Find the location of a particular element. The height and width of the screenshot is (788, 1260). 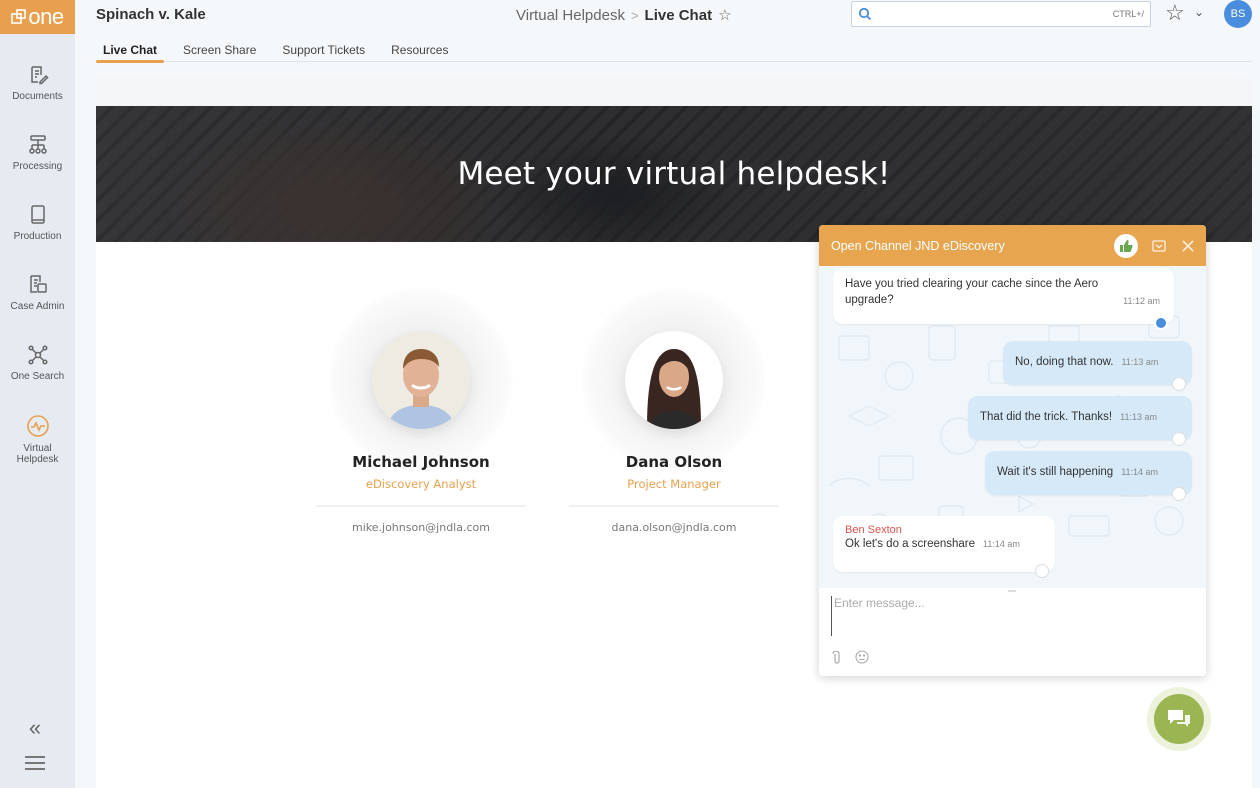

tab-support-tickets: Support Tickets is located at coordinates (323, 50).